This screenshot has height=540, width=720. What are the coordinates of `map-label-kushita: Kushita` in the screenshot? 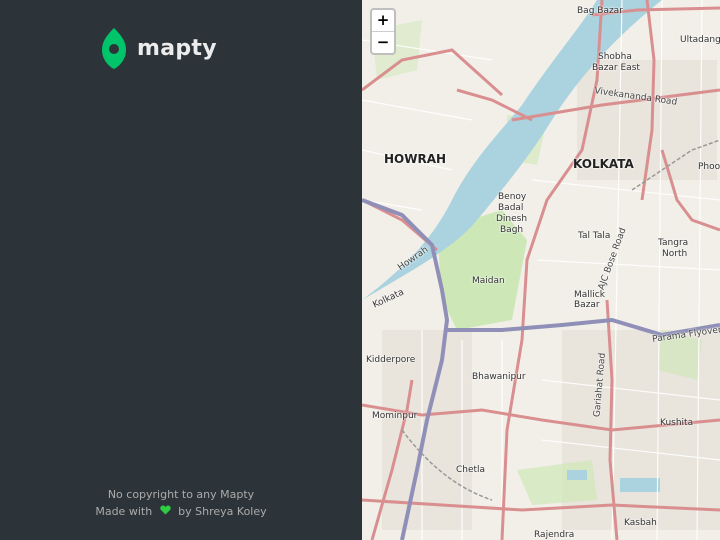 It's located at (677, 423).